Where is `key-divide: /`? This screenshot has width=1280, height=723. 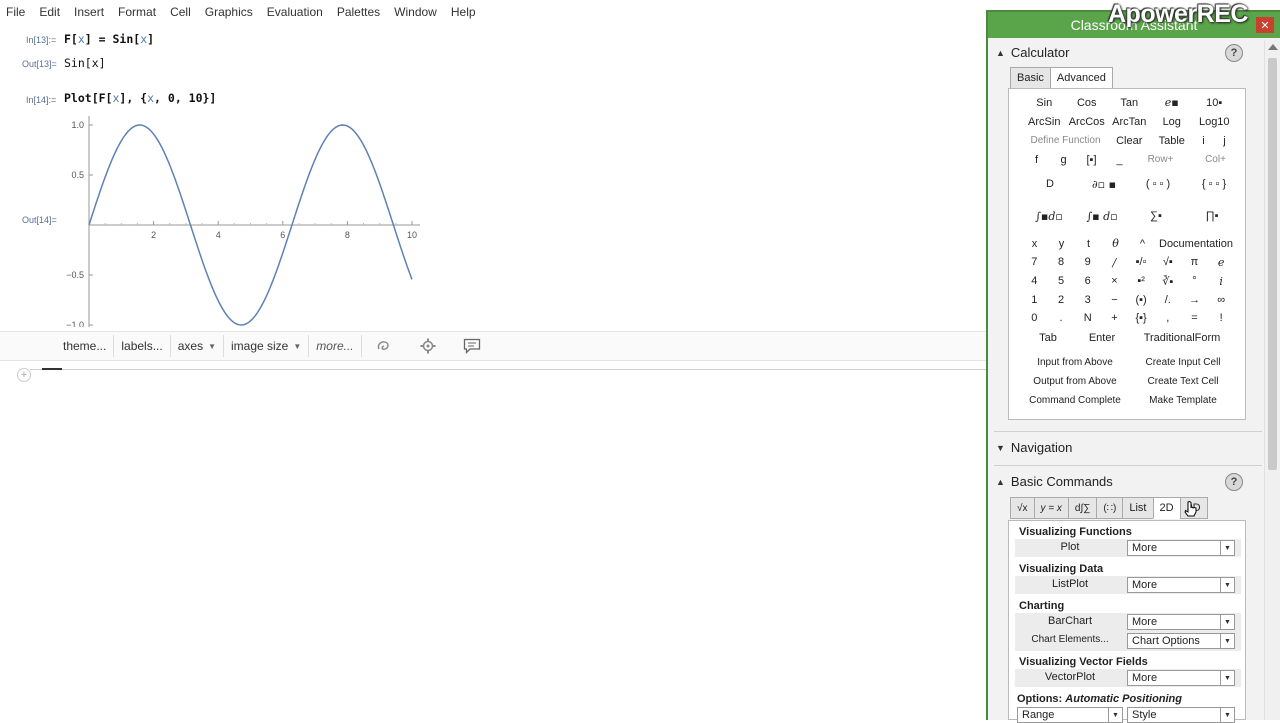 key-divide: / is located at coordinates (1114, 262).